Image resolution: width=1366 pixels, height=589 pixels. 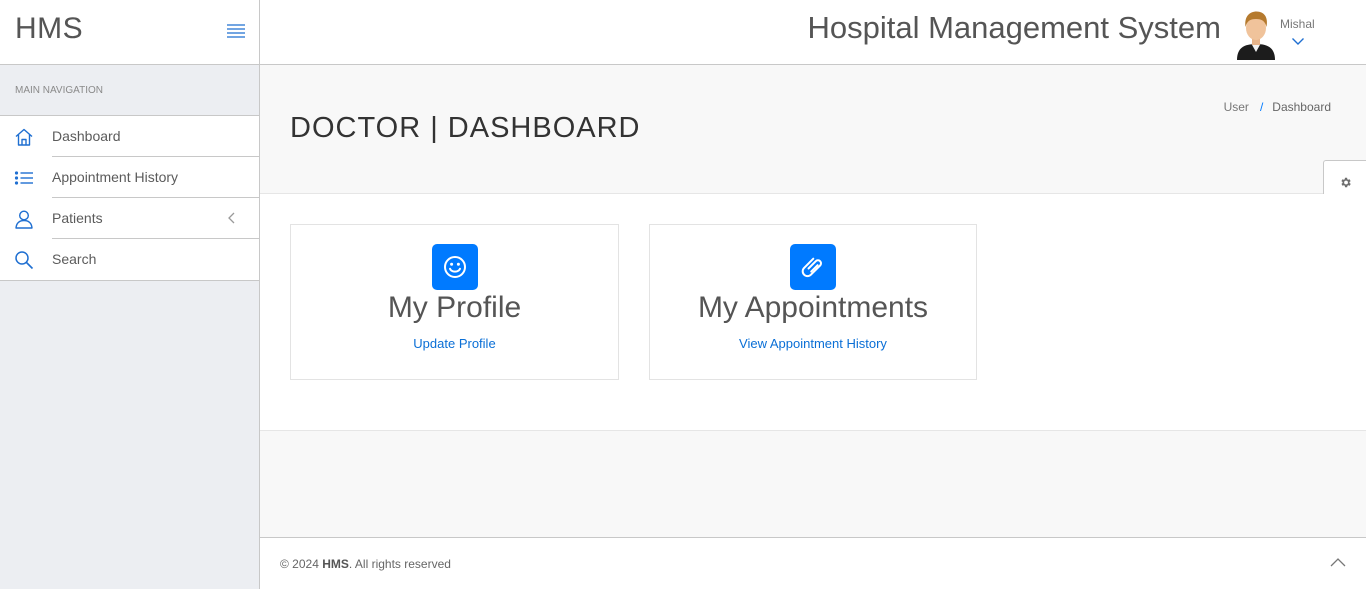 I want to click on view-appointment-history-link: View Appointment History, so click(x=813, y=343).